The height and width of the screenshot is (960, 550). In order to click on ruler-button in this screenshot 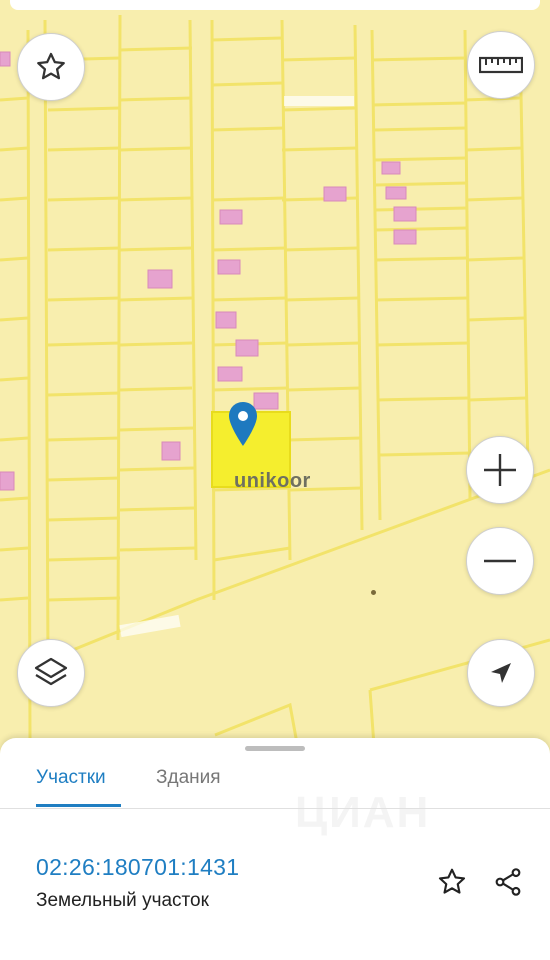, I will do `click(501, 65)`.